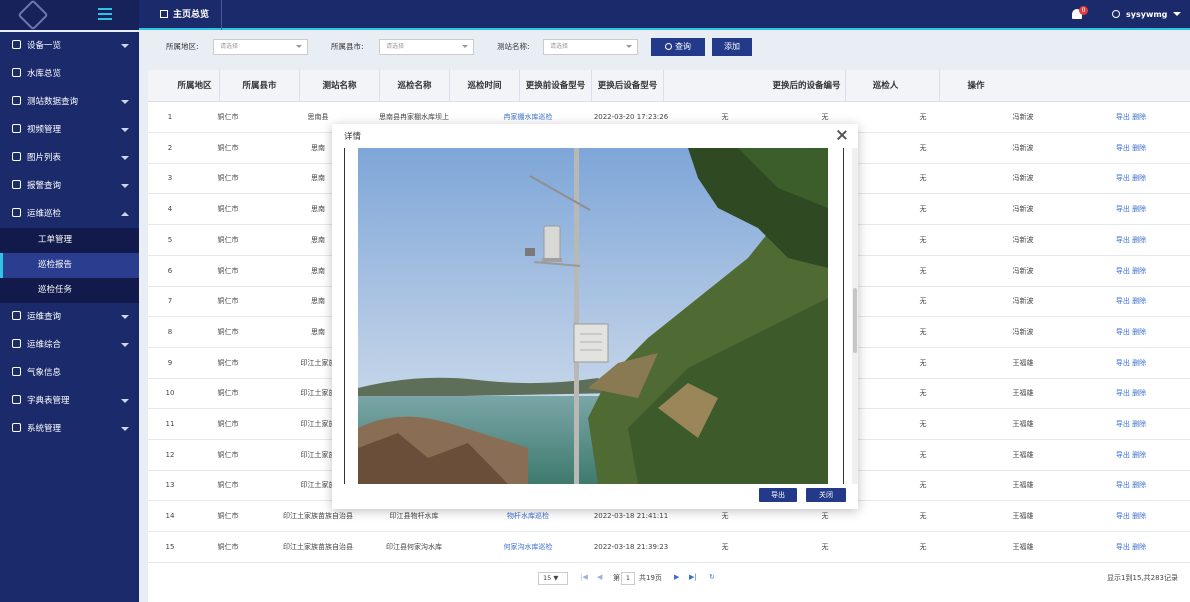 This screenshot has height=602, width=1190. Describe the element at coordinates (1147, 15) in the screenshot. I see `user-menu: sysywmg` at that location.